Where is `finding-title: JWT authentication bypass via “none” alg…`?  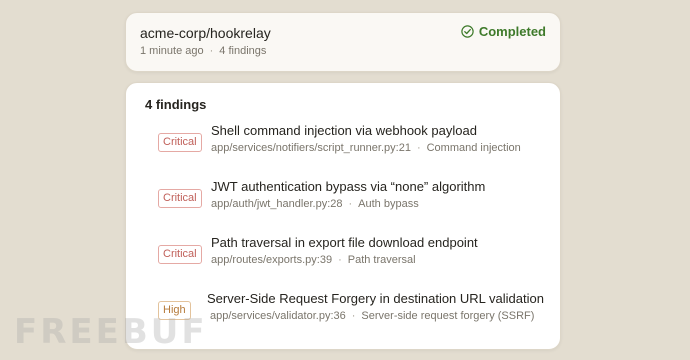 finding-title: JWT authentication bypass via “none” alg… is located at coordinates (348, 186).